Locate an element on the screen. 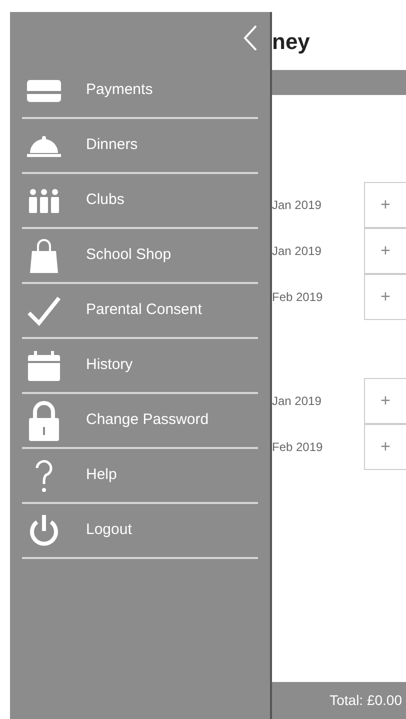 The height and width of the screenshot is (719, 406). cloche-icon is located at coordinates (44, 145).